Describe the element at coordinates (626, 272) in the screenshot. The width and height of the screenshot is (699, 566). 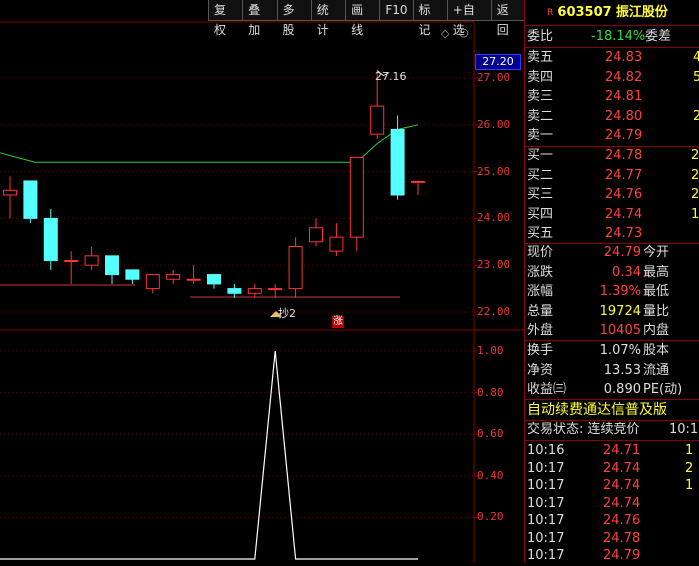
I see `stat-value: 0.34` at that location.